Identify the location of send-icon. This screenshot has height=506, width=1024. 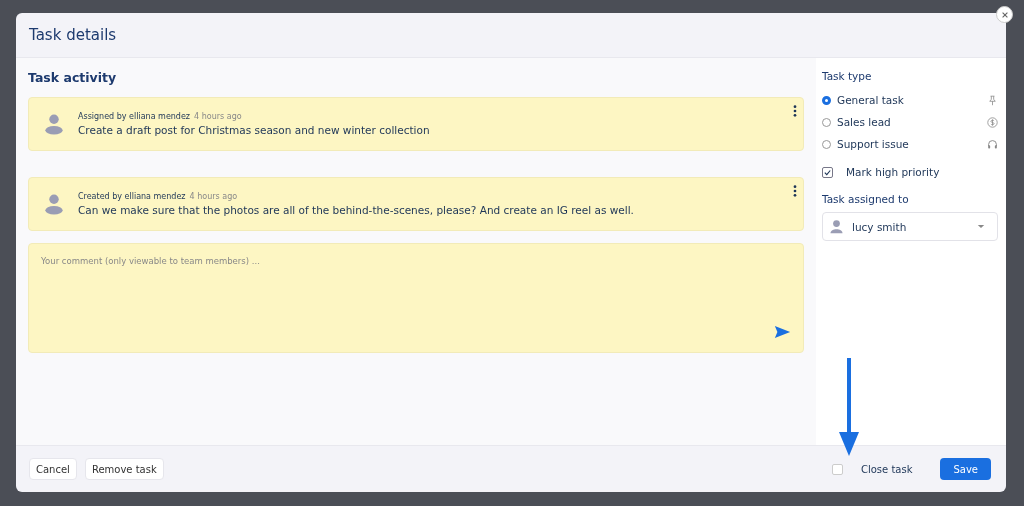
(782, 332).